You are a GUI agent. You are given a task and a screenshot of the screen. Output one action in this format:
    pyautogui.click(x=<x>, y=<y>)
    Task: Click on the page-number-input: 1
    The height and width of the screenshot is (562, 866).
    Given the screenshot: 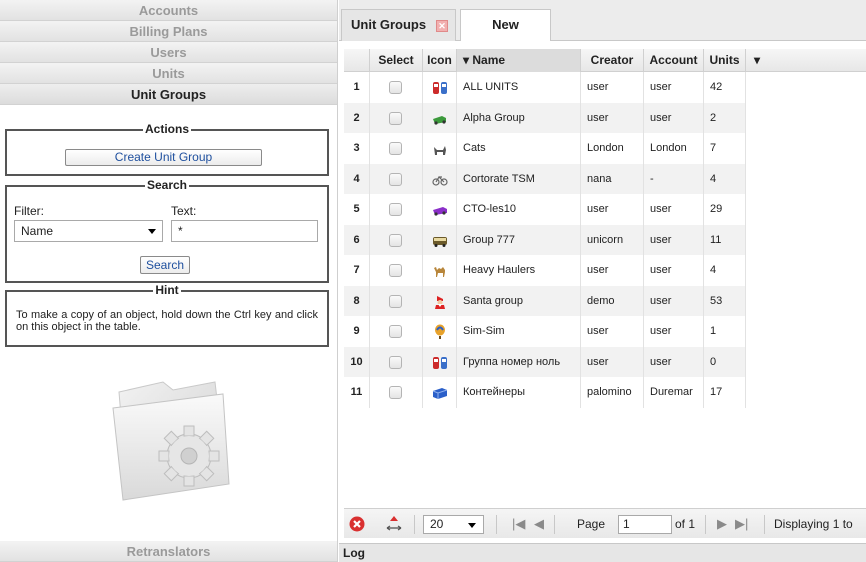 What is the action you would take?
    pyautogui.click(x=645, y=524)
    